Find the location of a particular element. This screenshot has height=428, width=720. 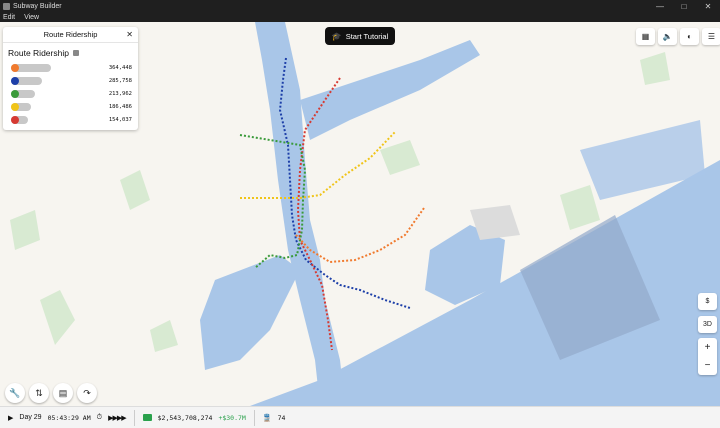

ridership-row: 154,037 is located at coordinates (70, 119).